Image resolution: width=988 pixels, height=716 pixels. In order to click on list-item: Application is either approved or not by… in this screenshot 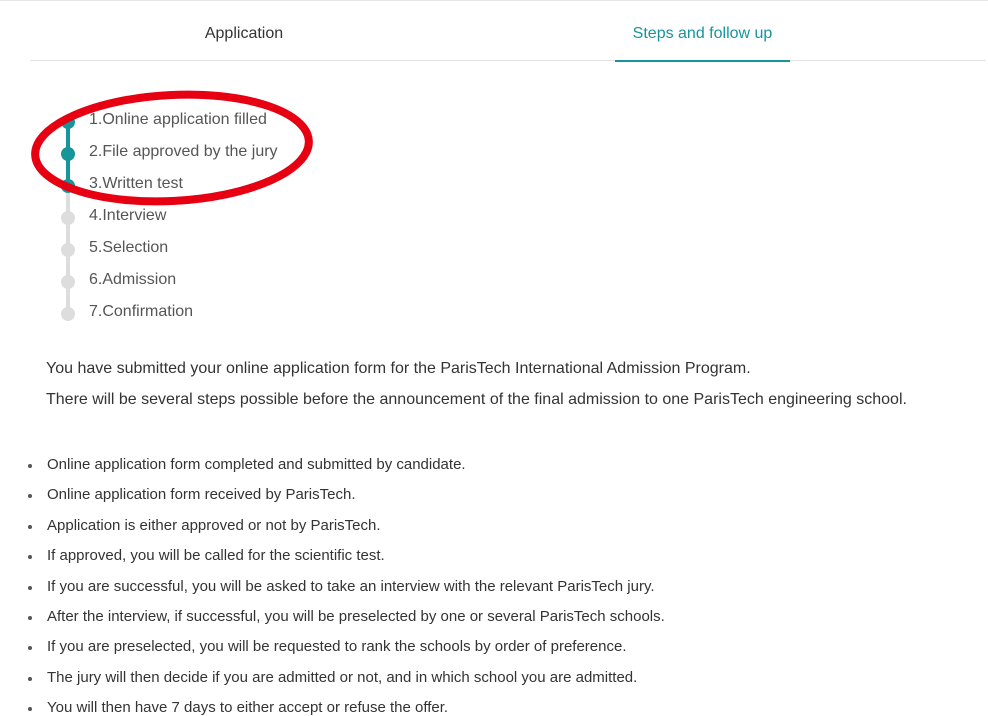, I will do `click(504, 526)`.